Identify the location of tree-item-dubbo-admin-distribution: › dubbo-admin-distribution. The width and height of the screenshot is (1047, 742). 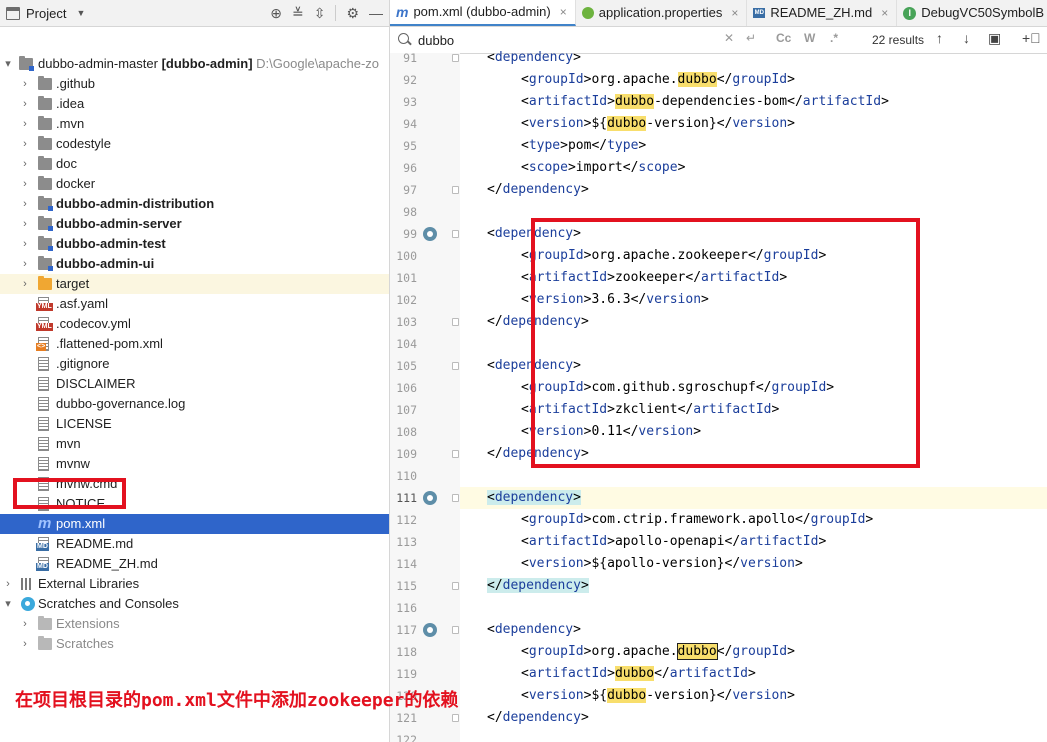
(194, 204).